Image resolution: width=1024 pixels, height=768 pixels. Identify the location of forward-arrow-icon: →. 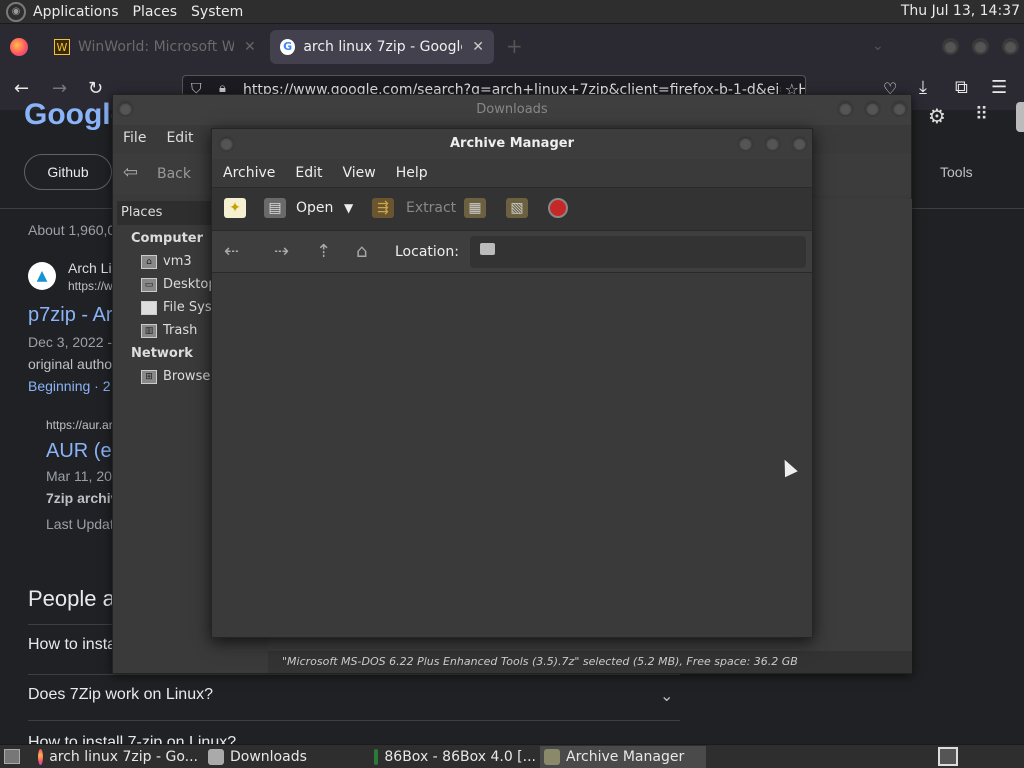
(59, 88).